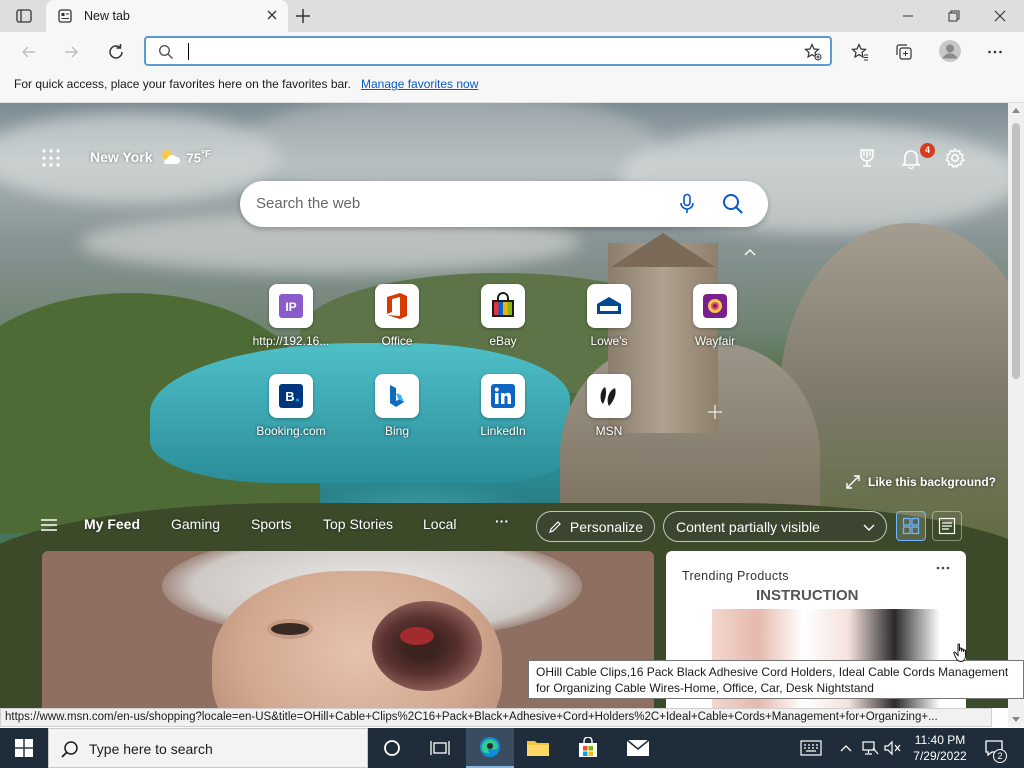 Image resolution: width=1024 pixels, height=768 pixels. Describe the element at coordinates (503, 396) in the screenshot. I see `linkedin-icon` at that location.